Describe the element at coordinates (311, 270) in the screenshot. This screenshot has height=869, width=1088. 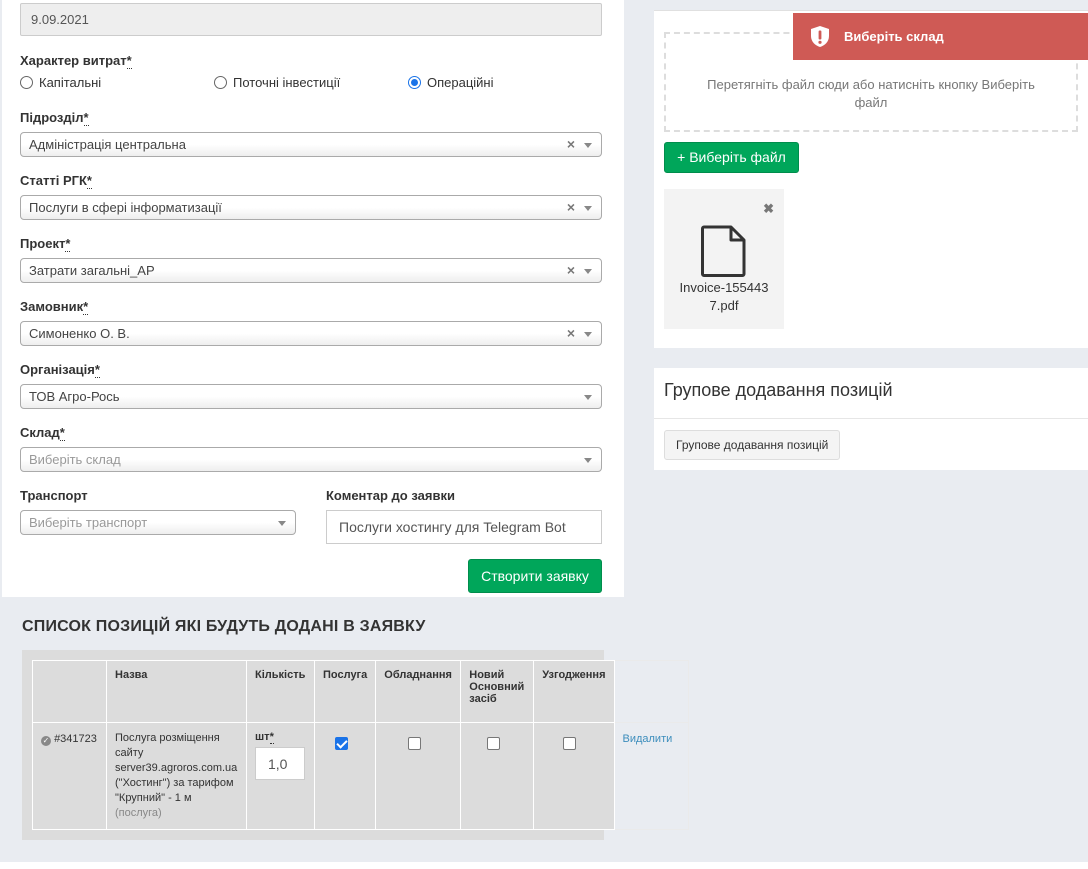
I see `project-select: Затрати загальні_АР ×` at that location.